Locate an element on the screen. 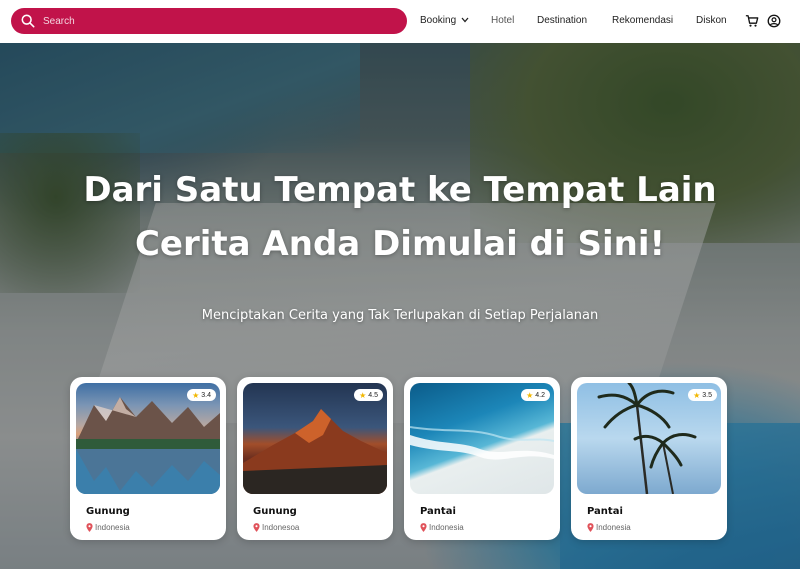  nav-booking-label: Booking is located at coordinates (438, 20).